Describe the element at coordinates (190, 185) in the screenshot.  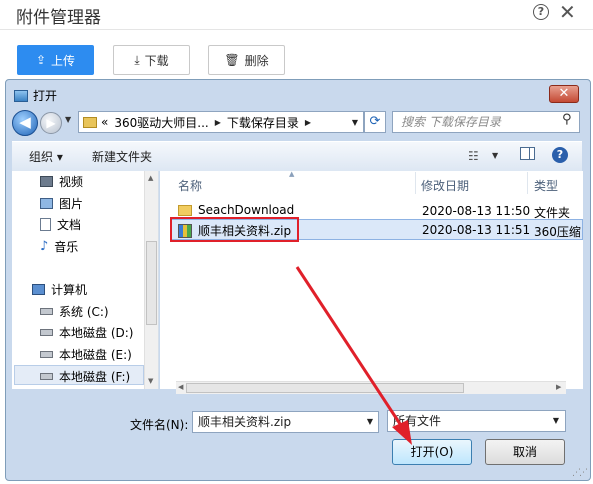
I see `column-header-name: 名称` at that location.